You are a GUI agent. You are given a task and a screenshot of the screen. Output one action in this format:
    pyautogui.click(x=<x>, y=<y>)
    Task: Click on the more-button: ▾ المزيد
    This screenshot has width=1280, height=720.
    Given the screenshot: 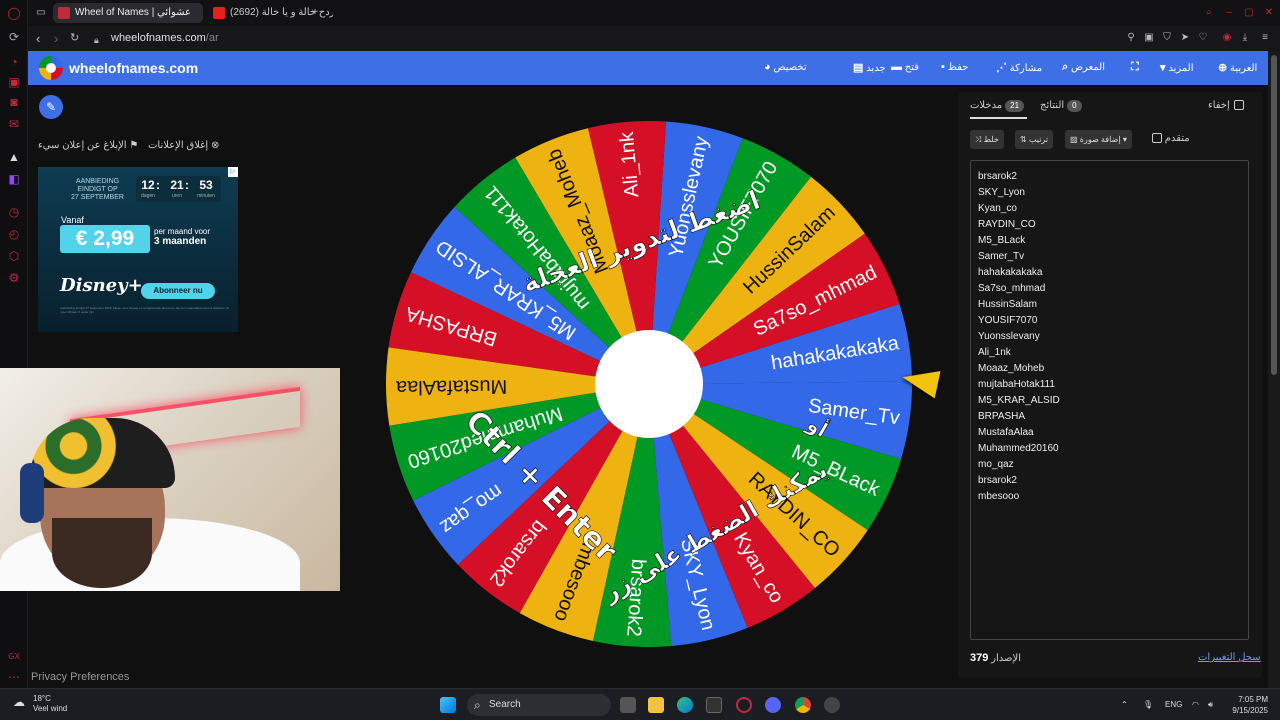 What is the action you would take?
    pyautogui.click(x=1174, y=67)
    